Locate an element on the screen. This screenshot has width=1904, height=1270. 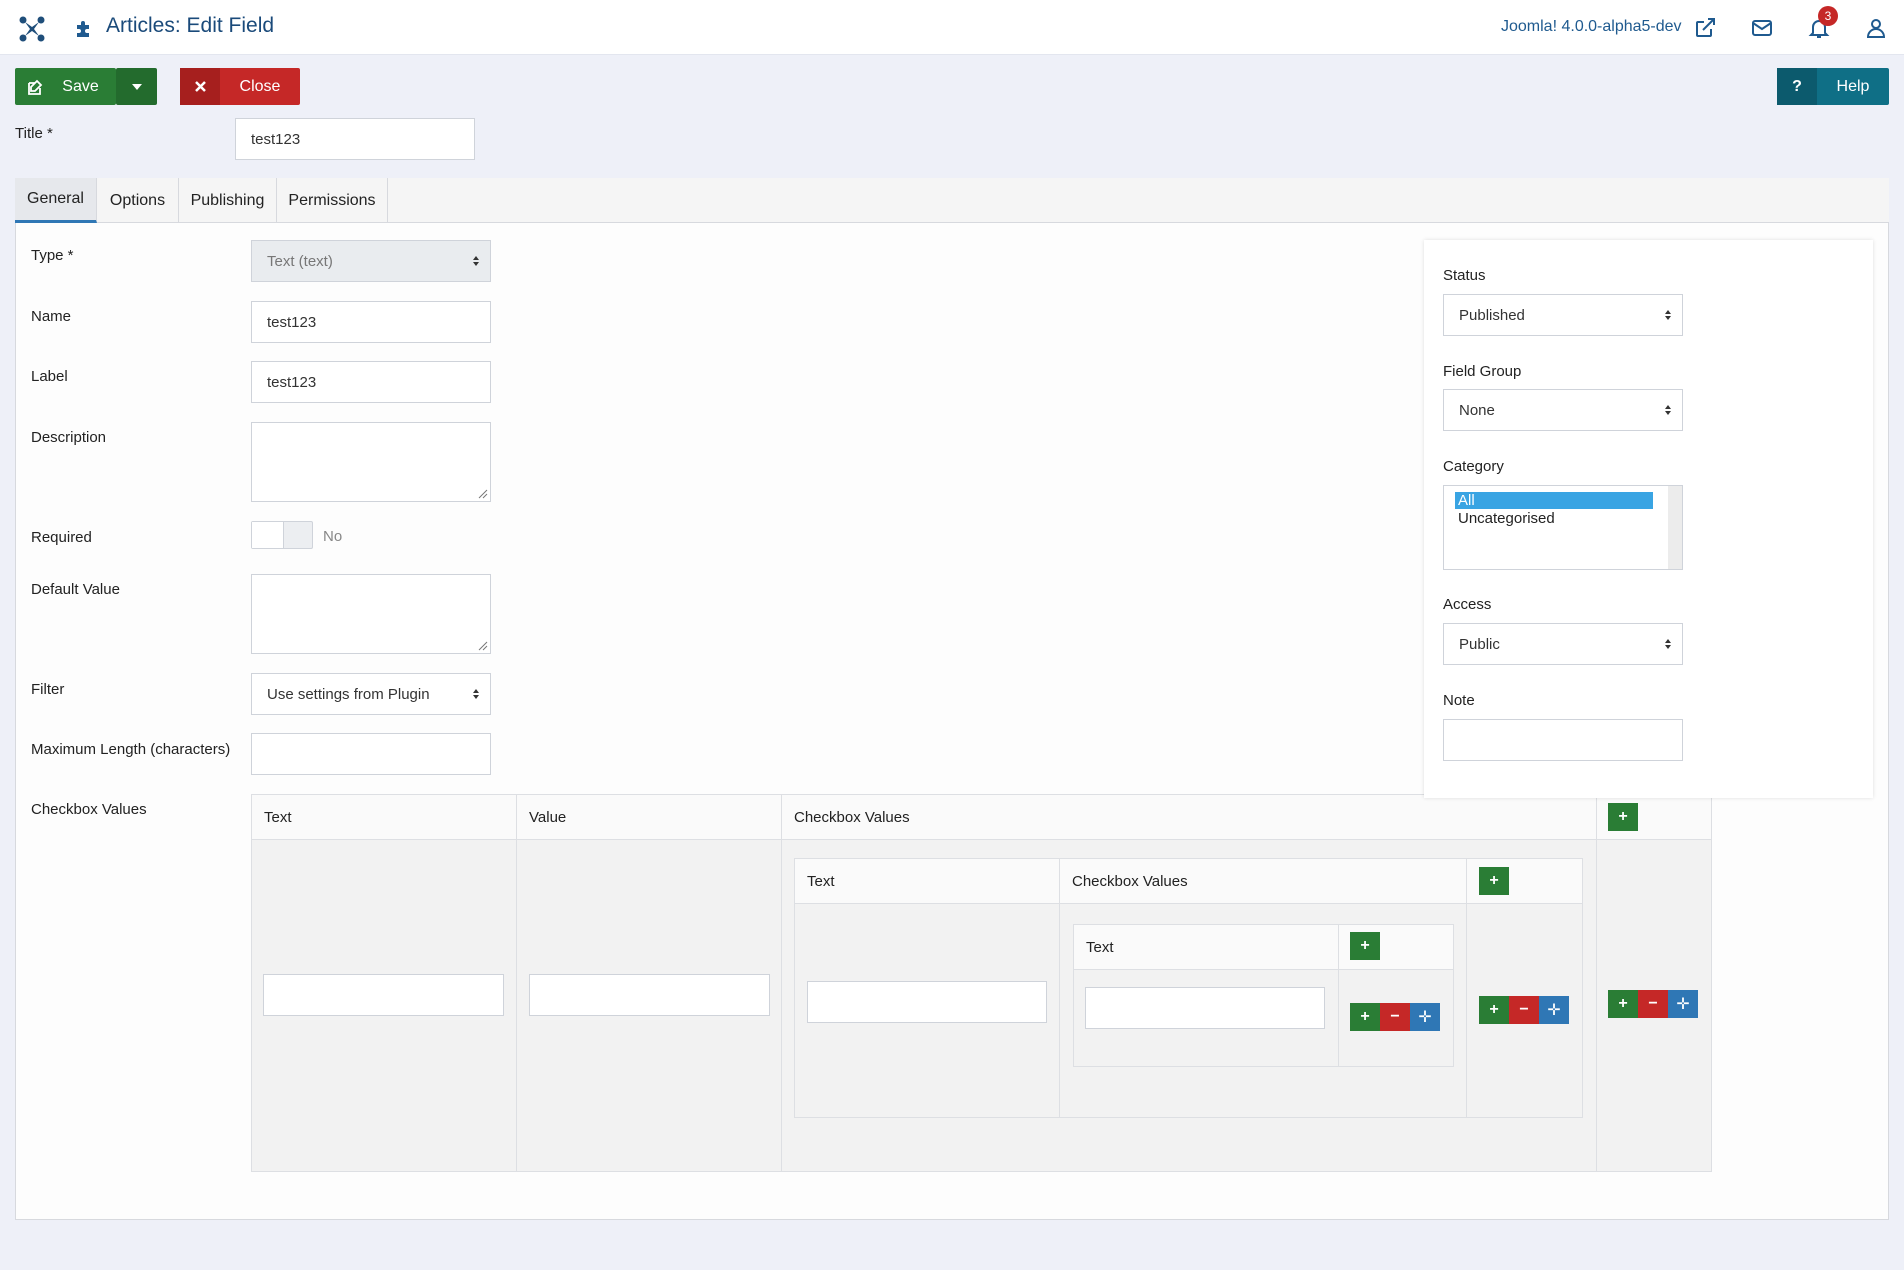
tab-permissions: Permissions is located at coordinates (332, 200).